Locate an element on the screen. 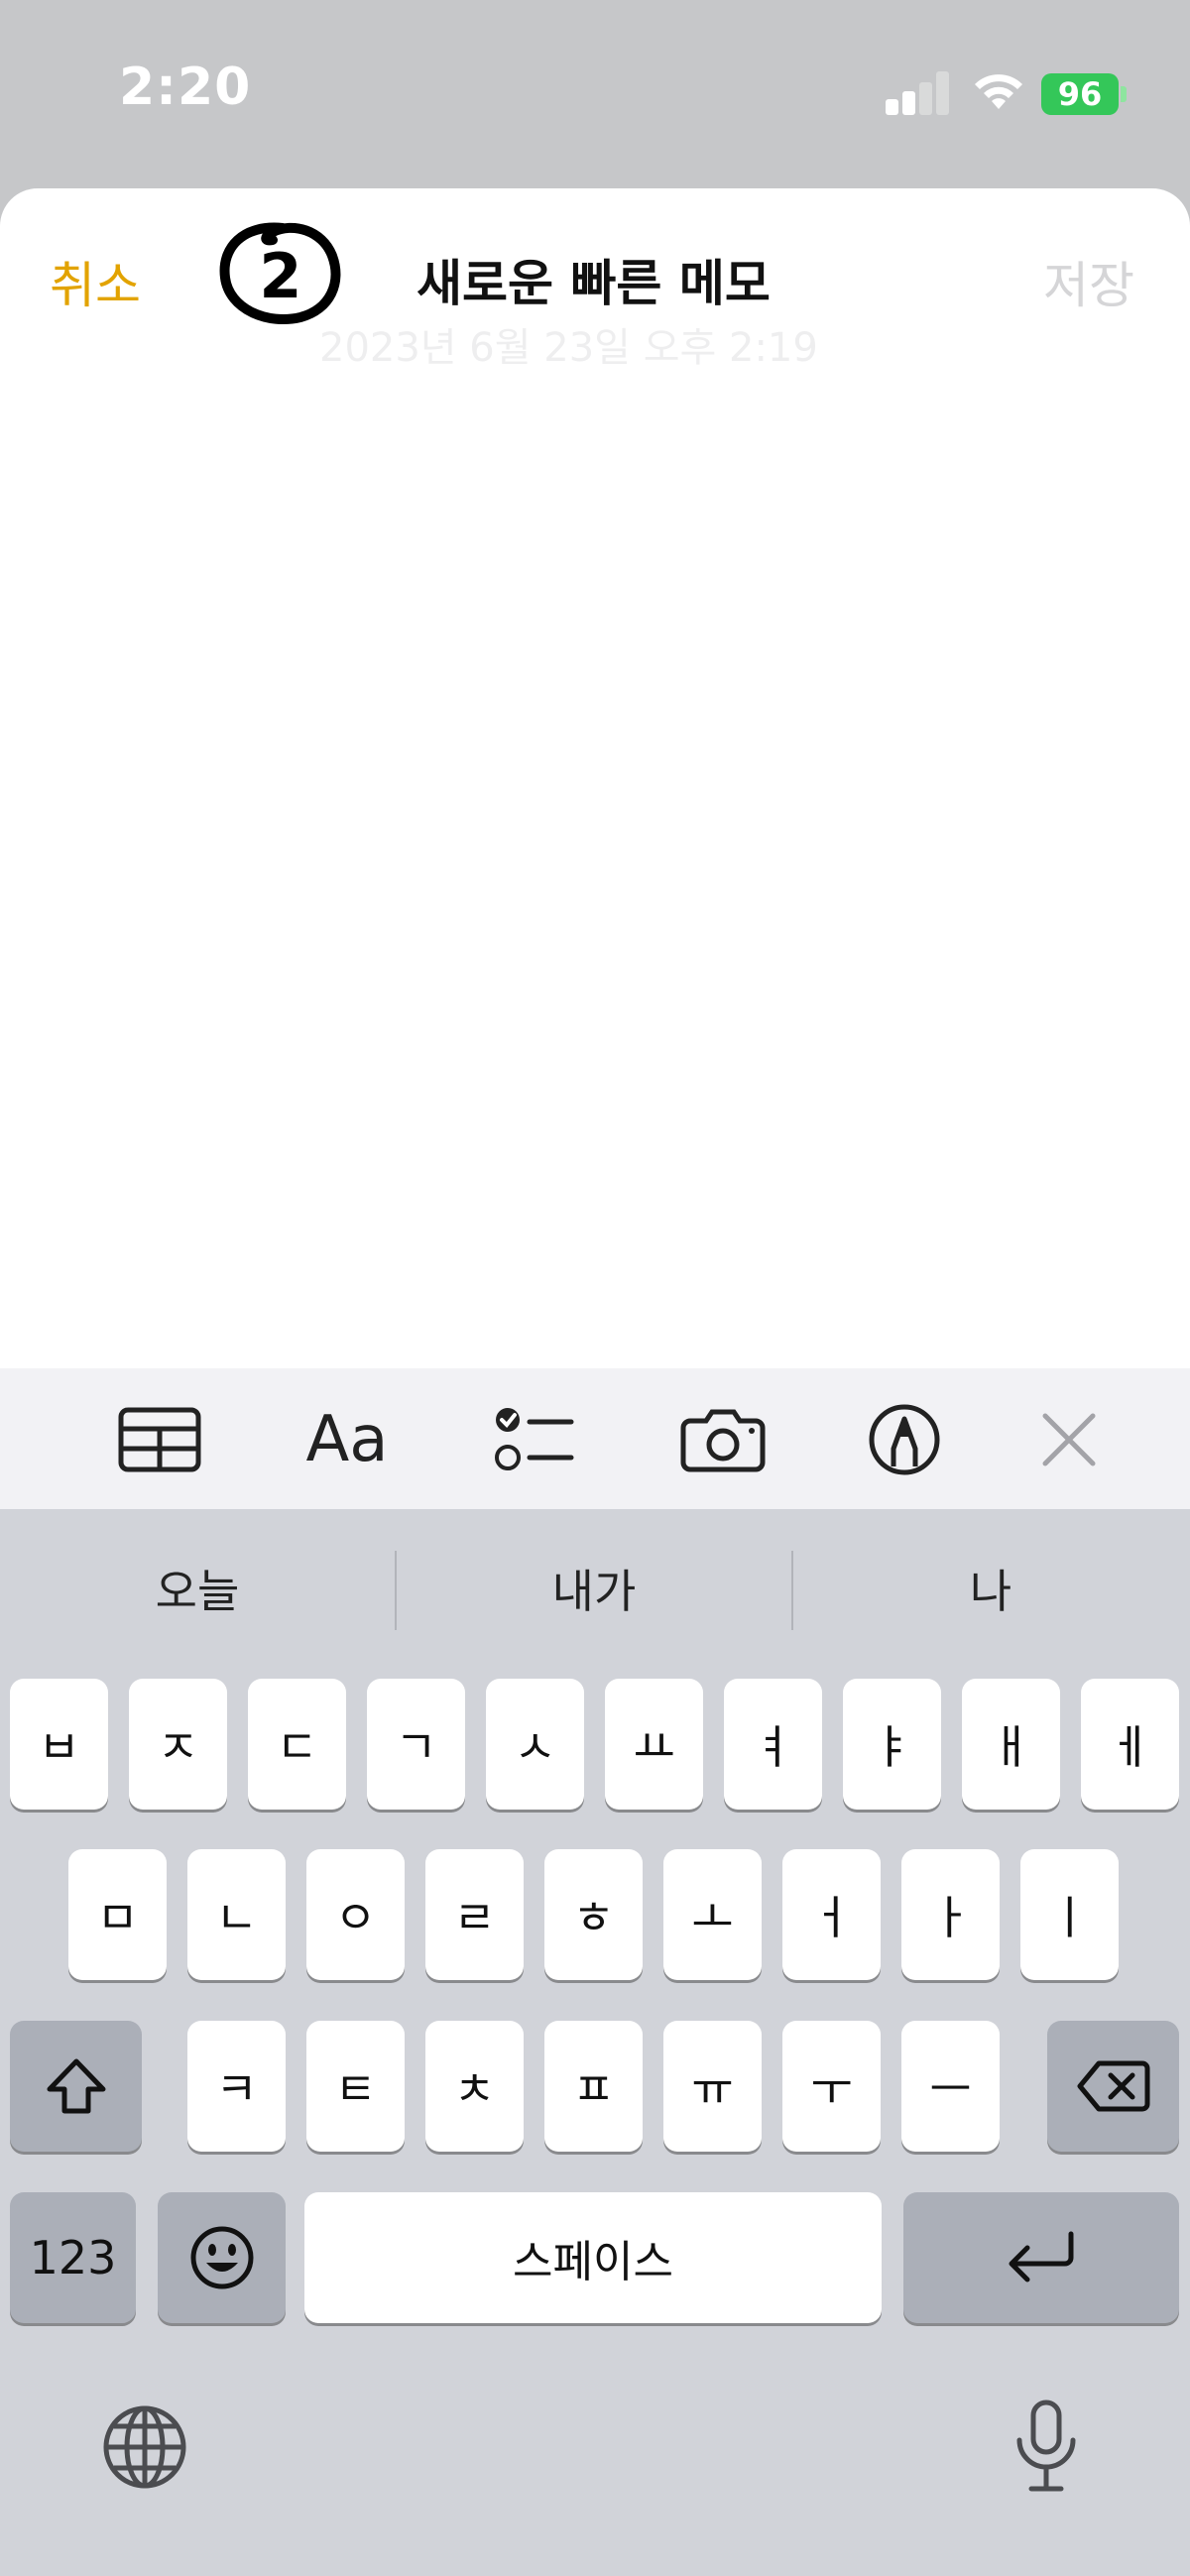 The width and height of the screenshot is (1190, 2576). markup-button is located at coordinates (904, 1439).